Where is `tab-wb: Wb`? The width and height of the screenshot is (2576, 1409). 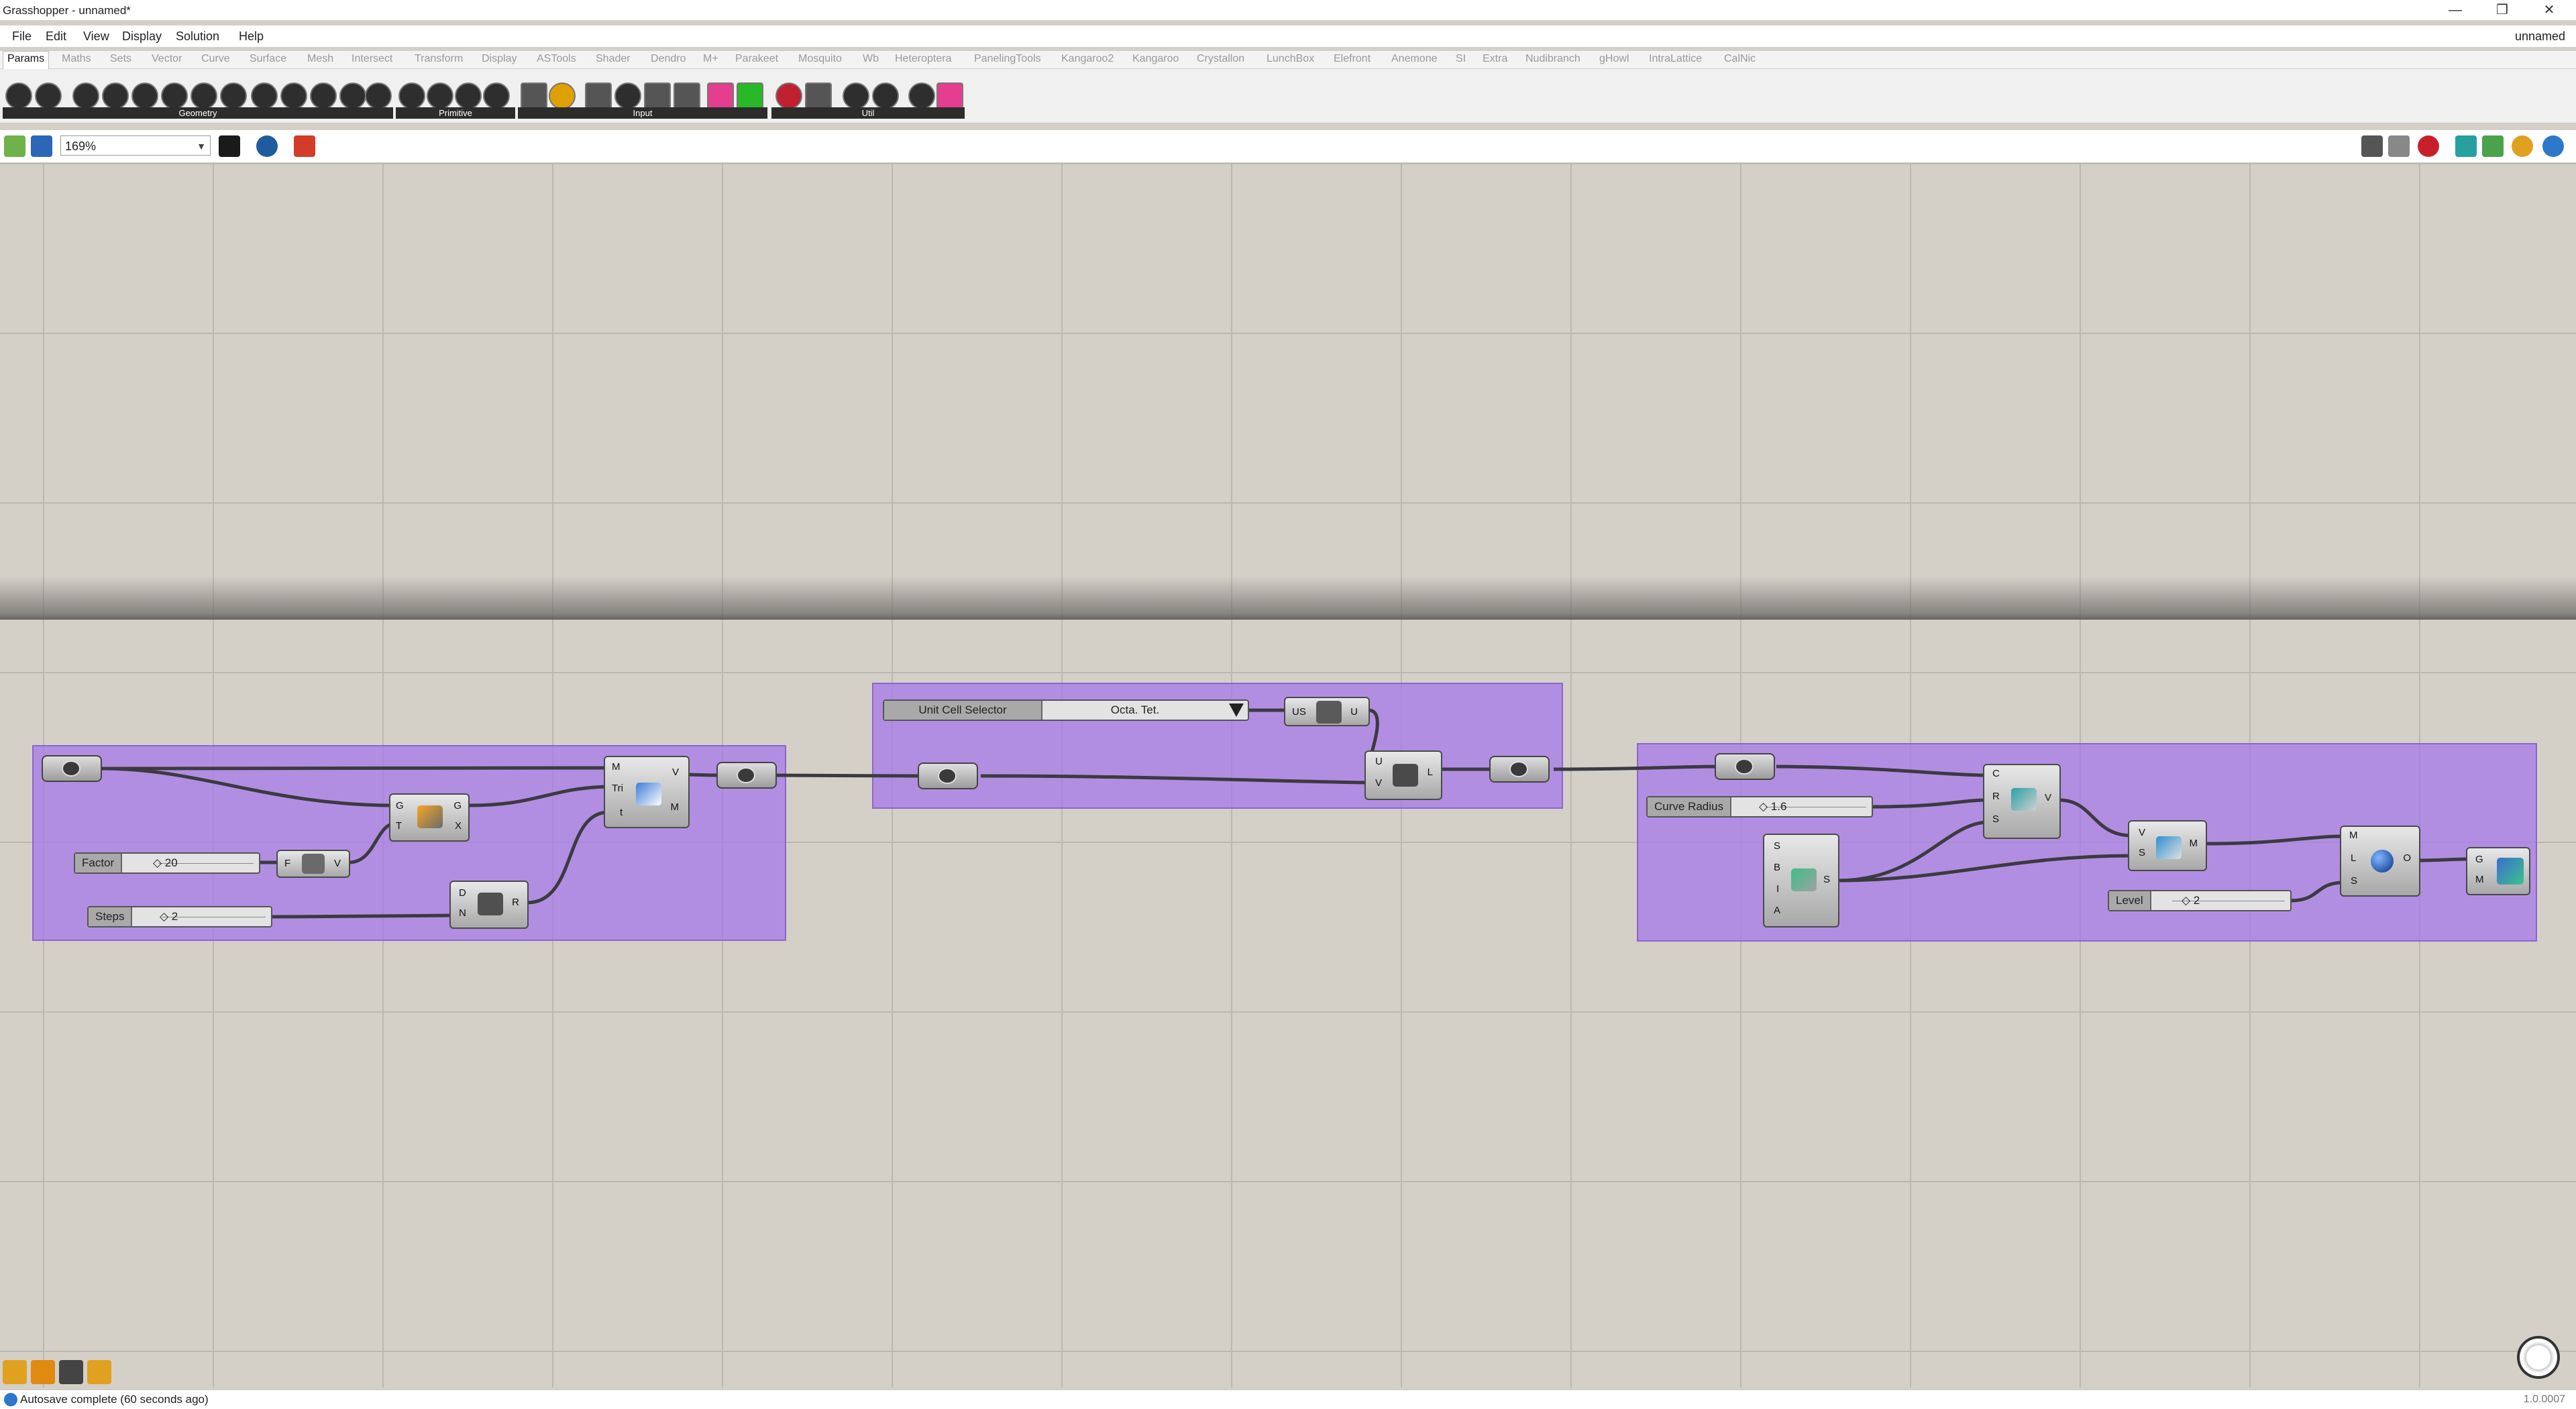
tab-wb: Wb is located at coordinates (871, 59).